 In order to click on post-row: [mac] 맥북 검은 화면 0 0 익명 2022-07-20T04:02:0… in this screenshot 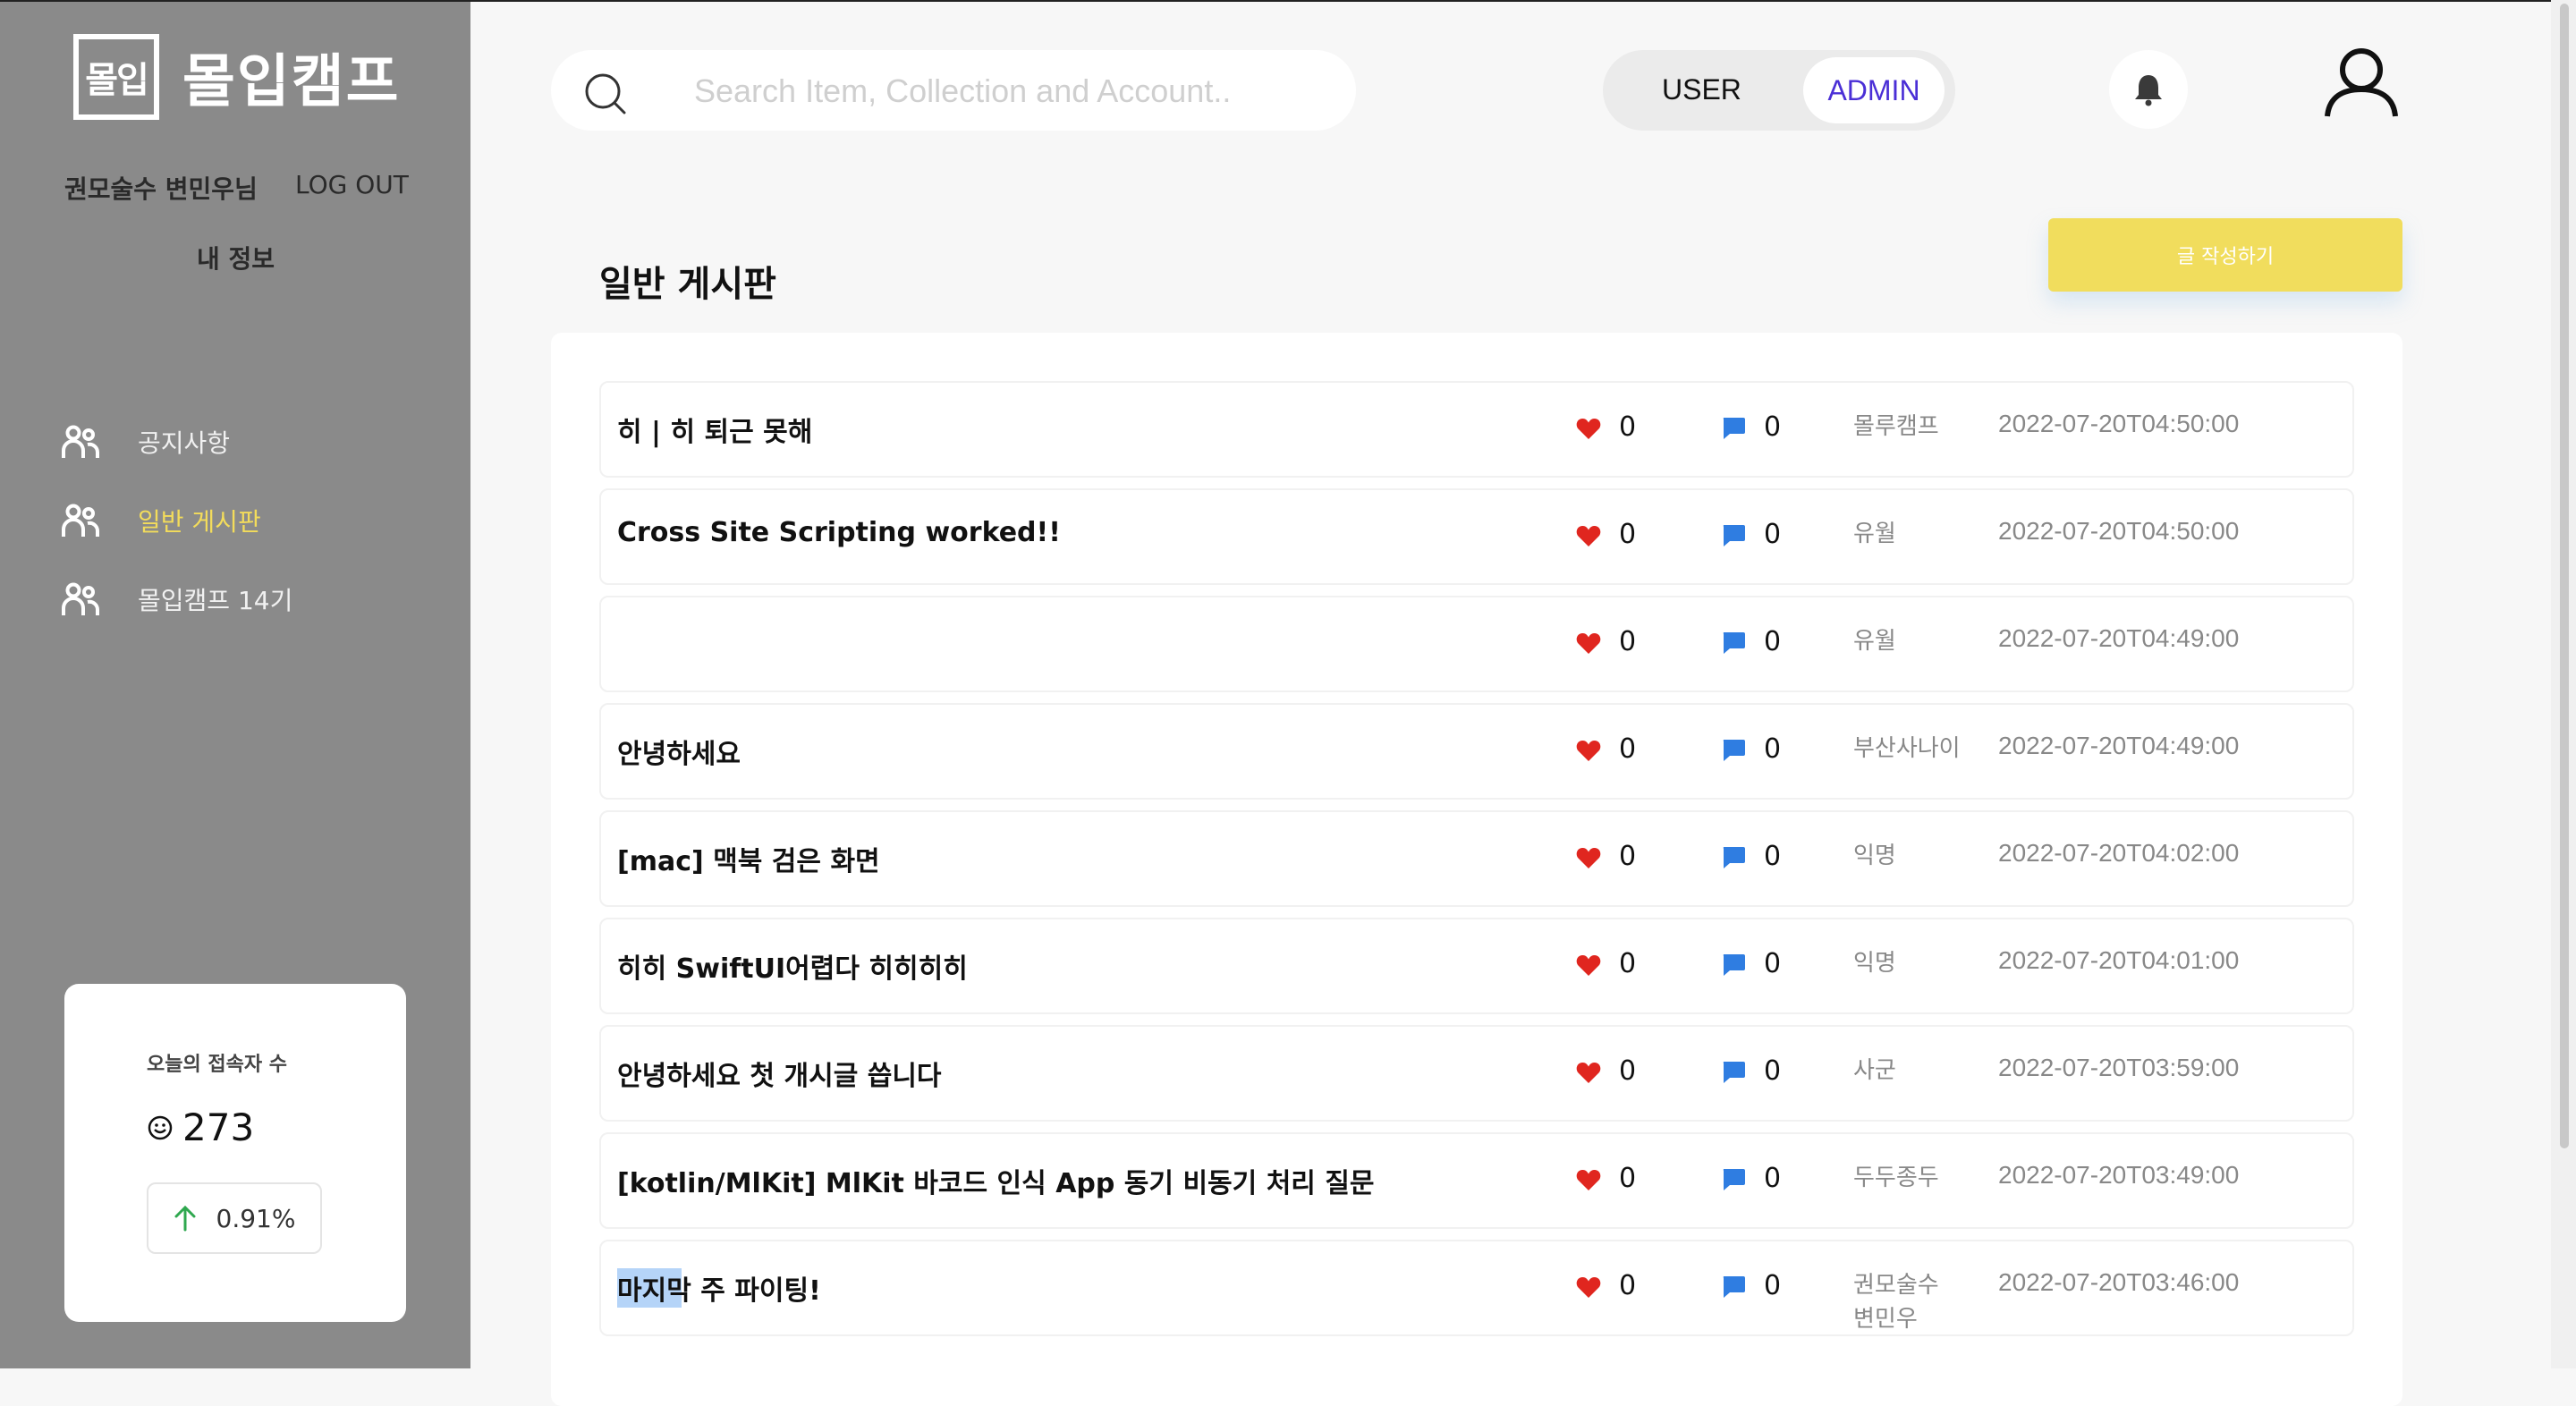, I will do `click(1476, 859)`.